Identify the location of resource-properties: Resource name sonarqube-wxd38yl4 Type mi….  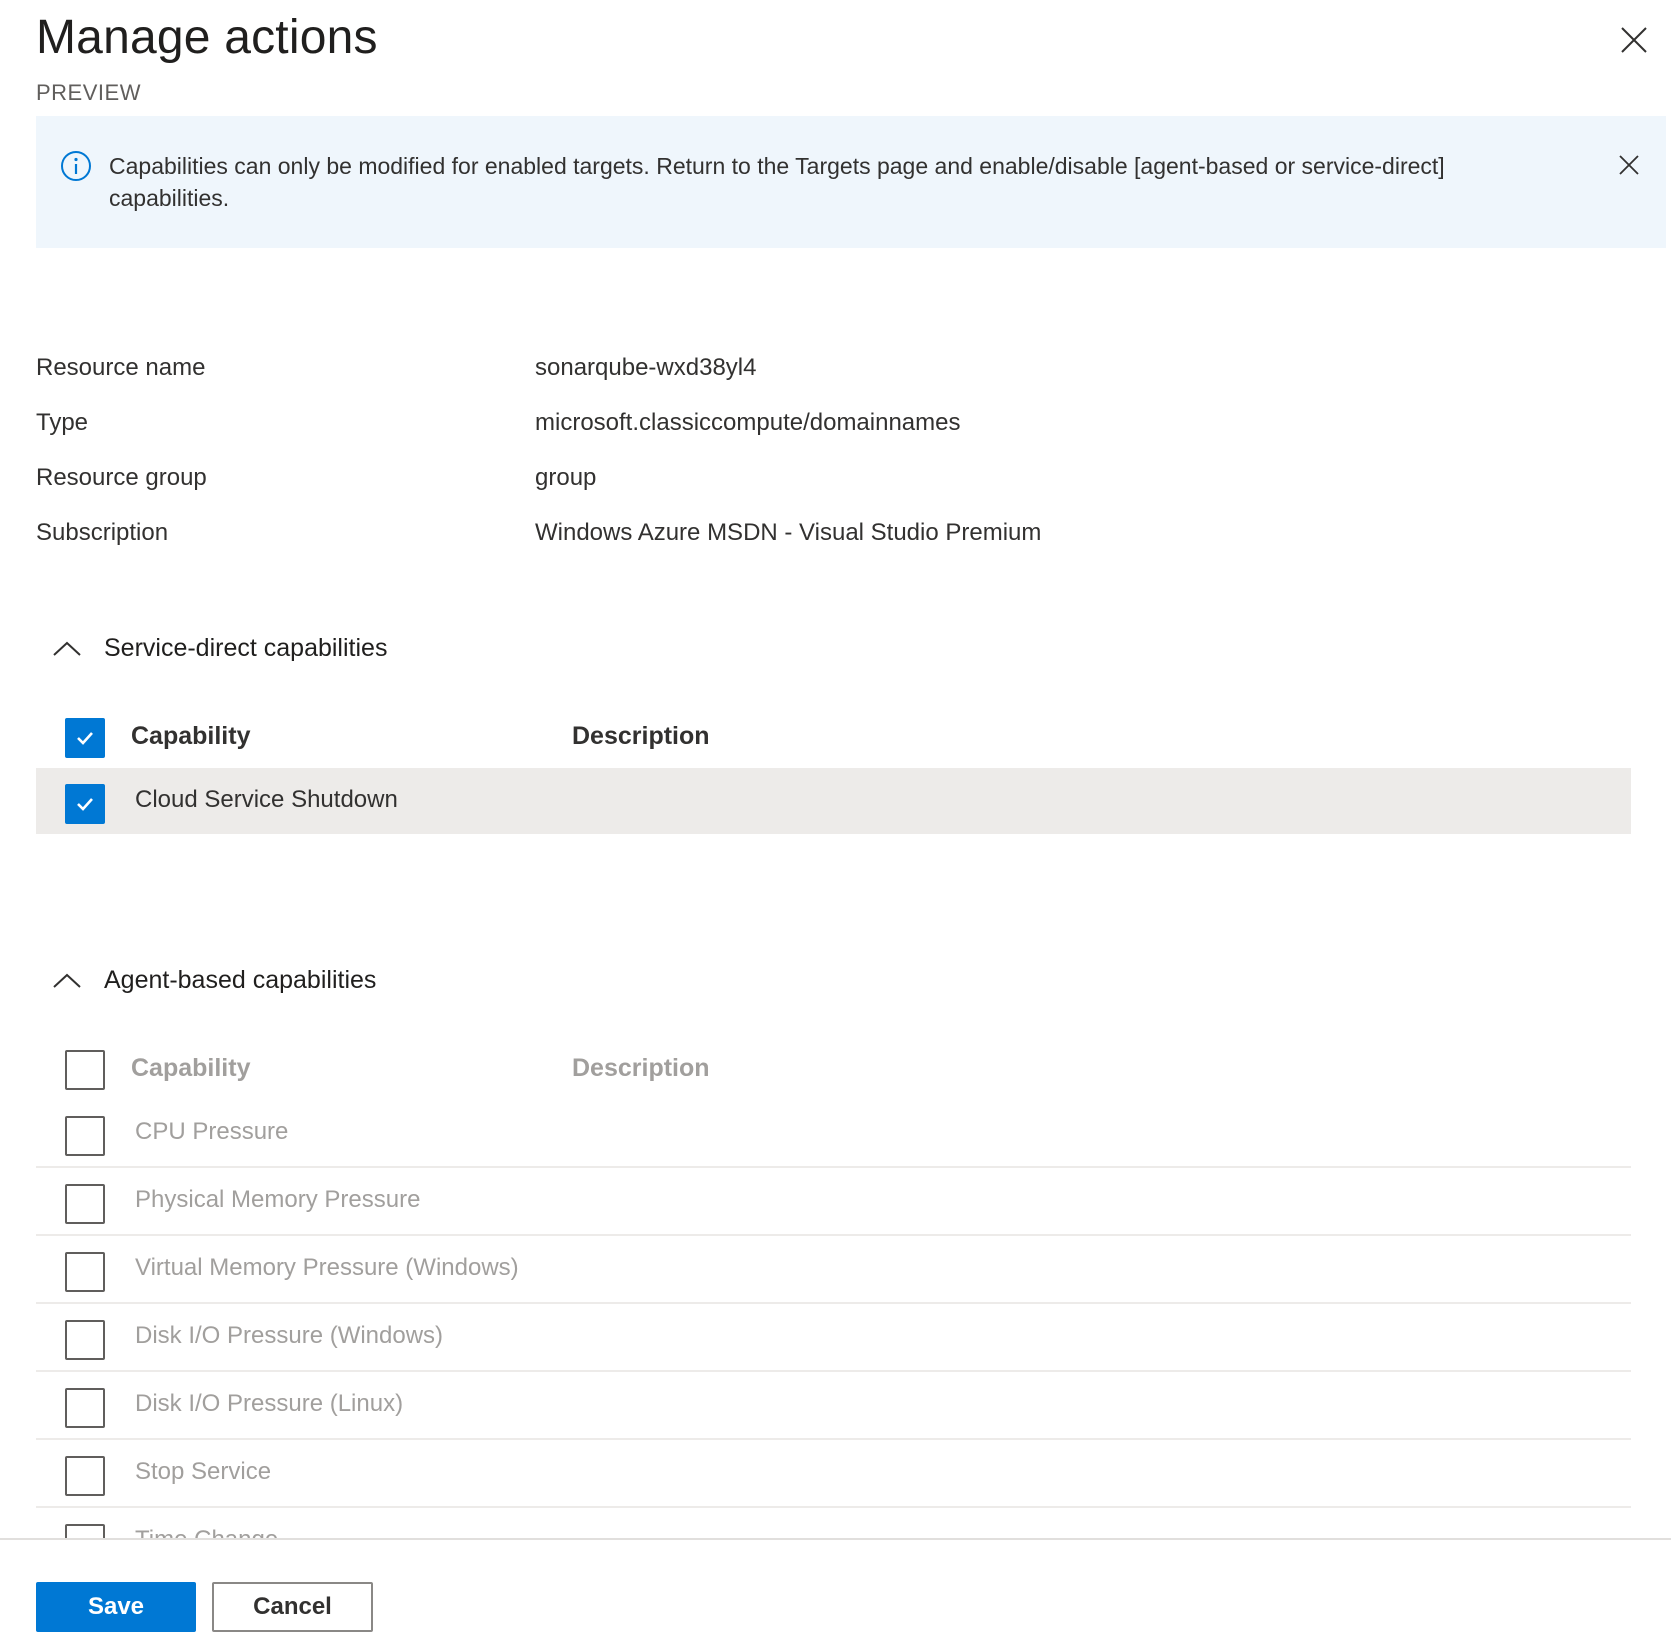
(538, 450).